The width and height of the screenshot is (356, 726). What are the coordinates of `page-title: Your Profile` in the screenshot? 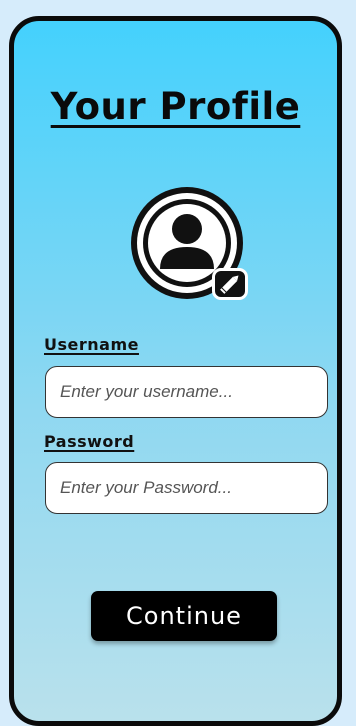 It's located at (175, 106).